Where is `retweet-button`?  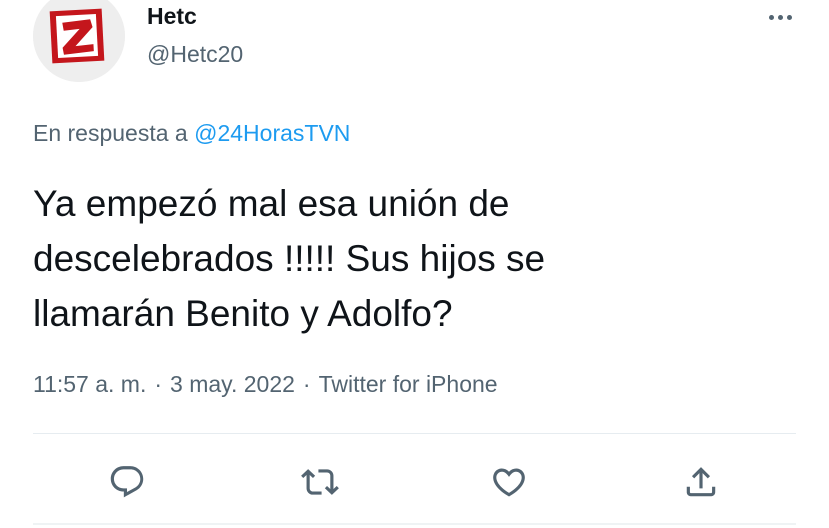
retweet-button is located at coordinates (320, 482).